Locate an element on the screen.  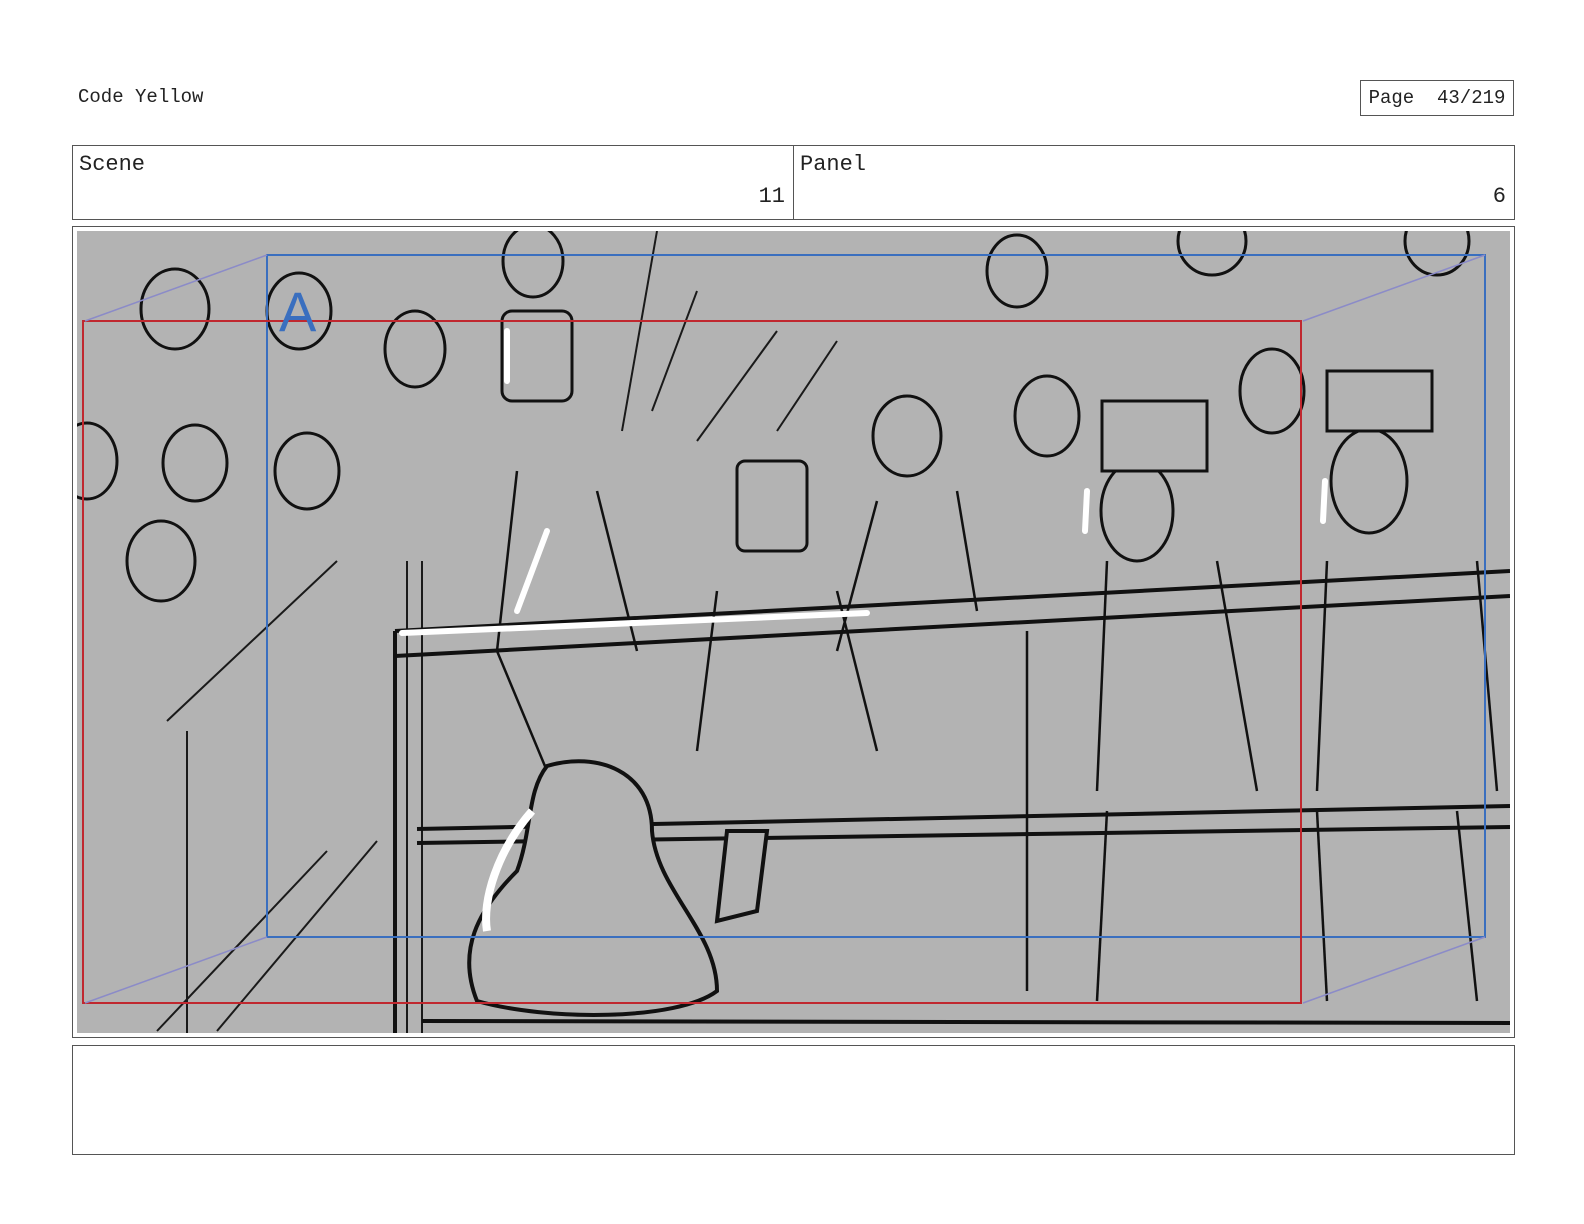
panel-number: 6 is located at coordinates (1499, 196).